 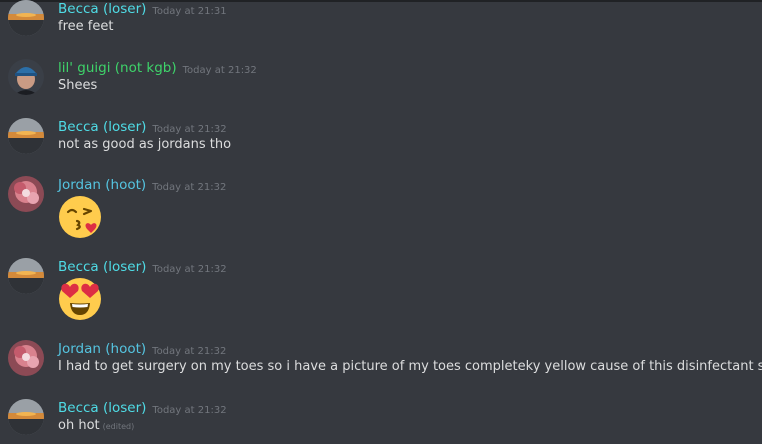 What do you see at coordinates (78, 85) in the screenshot?
I see `message-text: Shees` at bounding box center [78, 85].